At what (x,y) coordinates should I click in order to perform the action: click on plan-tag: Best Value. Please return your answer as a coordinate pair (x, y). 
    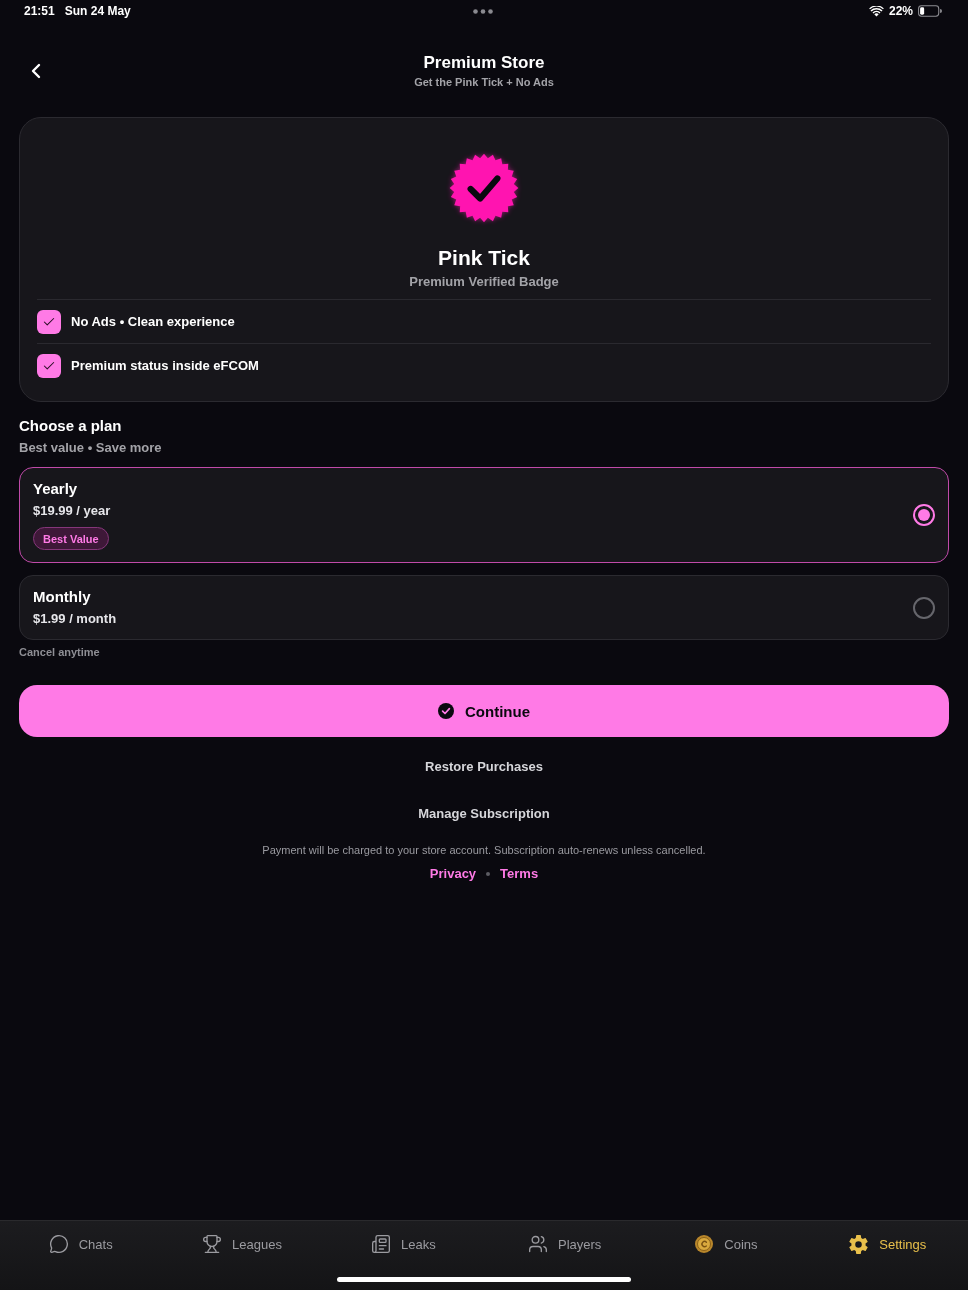
    Looking at the image, I should click on (71, 538).